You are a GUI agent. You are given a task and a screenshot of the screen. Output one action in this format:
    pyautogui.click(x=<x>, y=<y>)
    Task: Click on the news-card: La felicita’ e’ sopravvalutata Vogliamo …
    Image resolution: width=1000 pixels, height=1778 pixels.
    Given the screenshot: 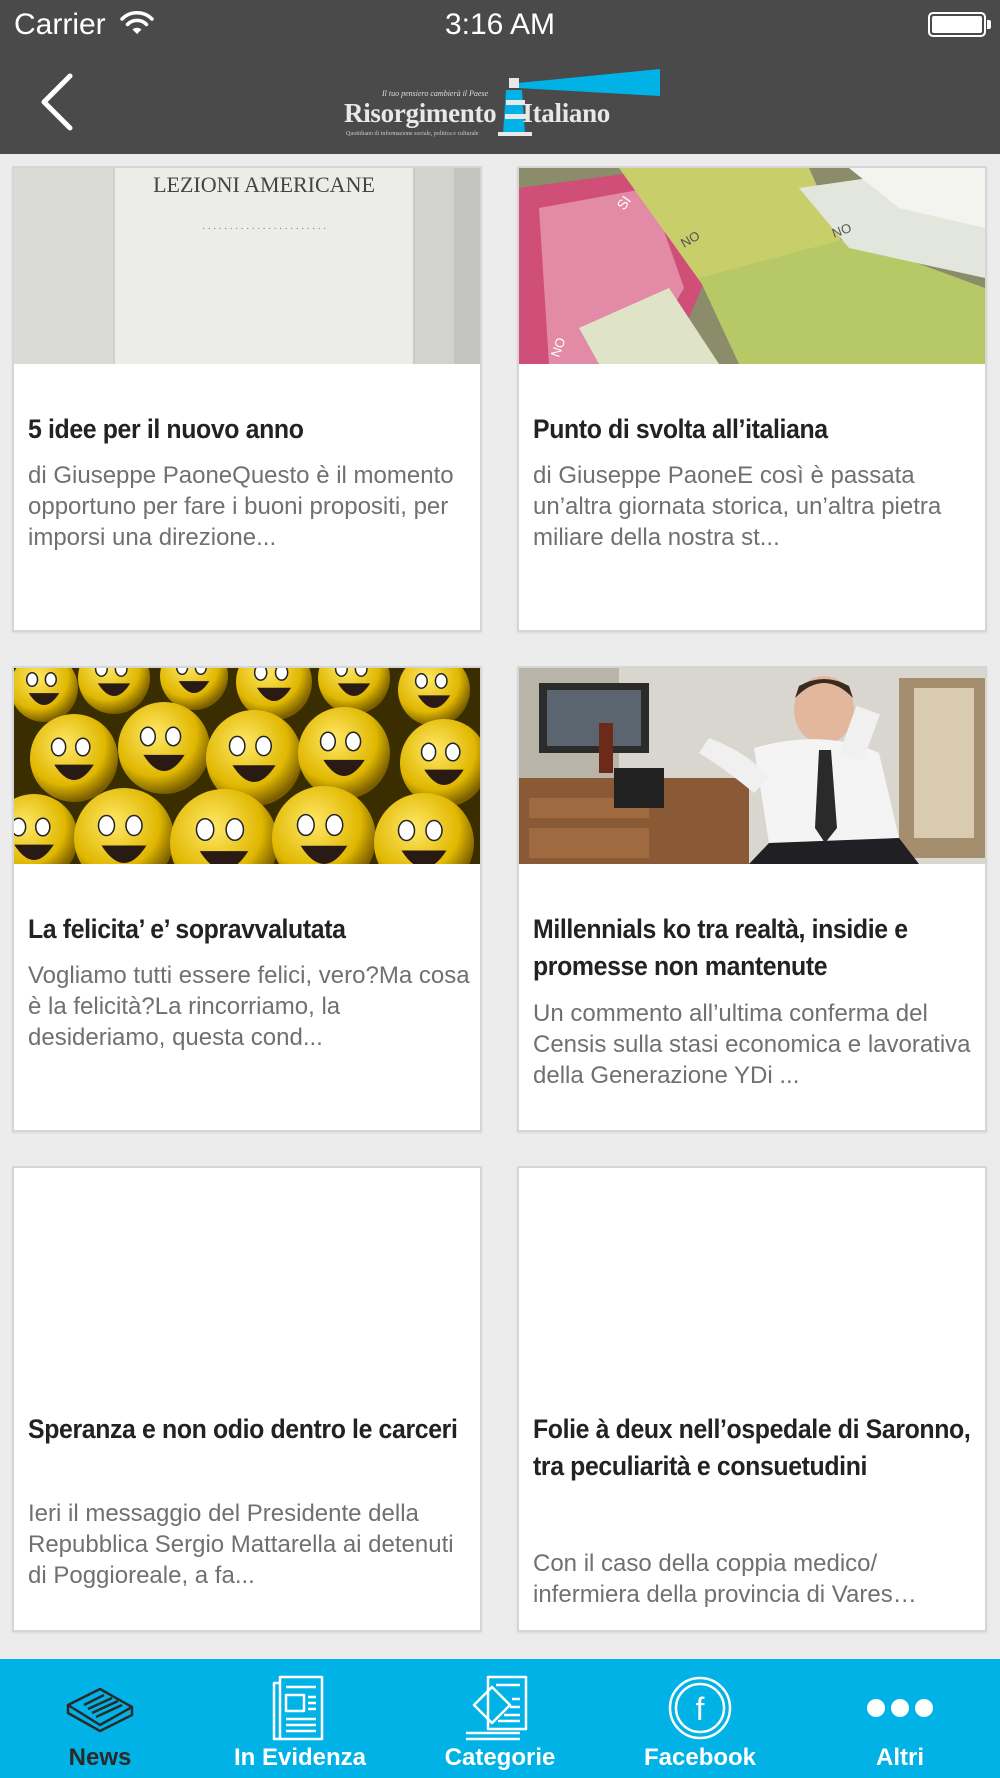 What is the action you would take?
    pyautogui.click(x=247, y=899)
    